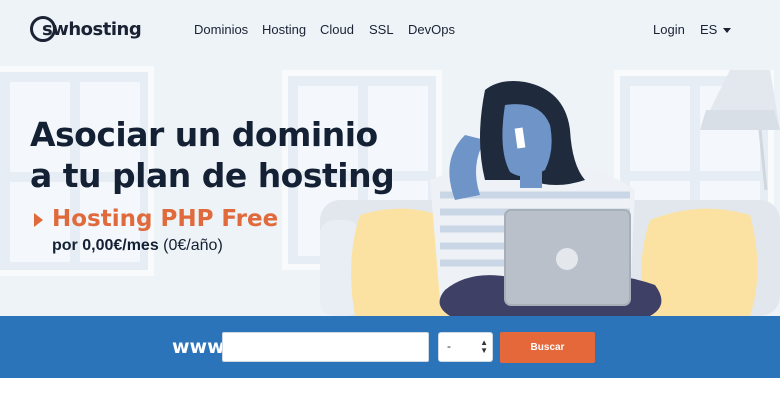  What do you see at coordinates (325, 347) in the screenshot?
I see `domain-search-input` at bounding box center [325, 347].